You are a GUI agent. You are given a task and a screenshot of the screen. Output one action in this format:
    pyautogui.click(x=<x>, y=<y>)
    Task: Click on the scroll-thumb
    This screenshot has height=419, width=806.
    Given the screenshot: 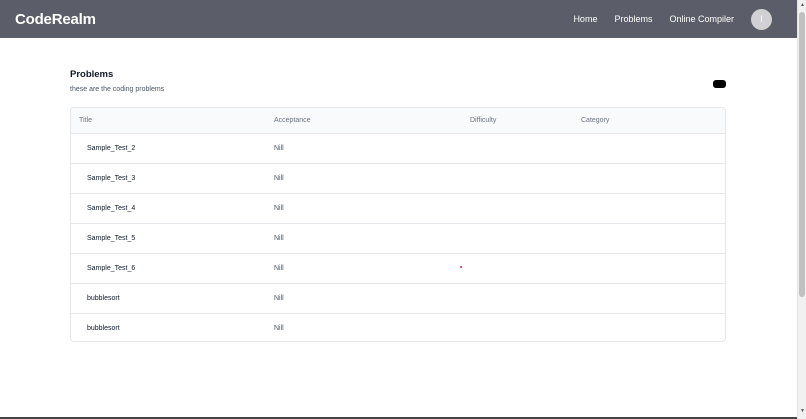 What is the action you would take?
    pyautogui.click(x=802, y=154)
    